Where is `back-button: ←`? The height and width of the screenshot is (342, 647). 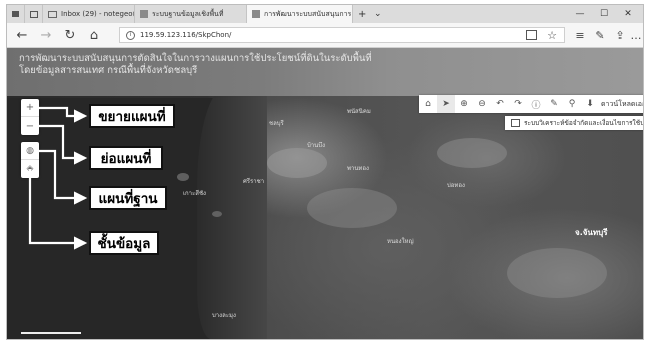 back-button: ← is located at coordinates (22, 35).